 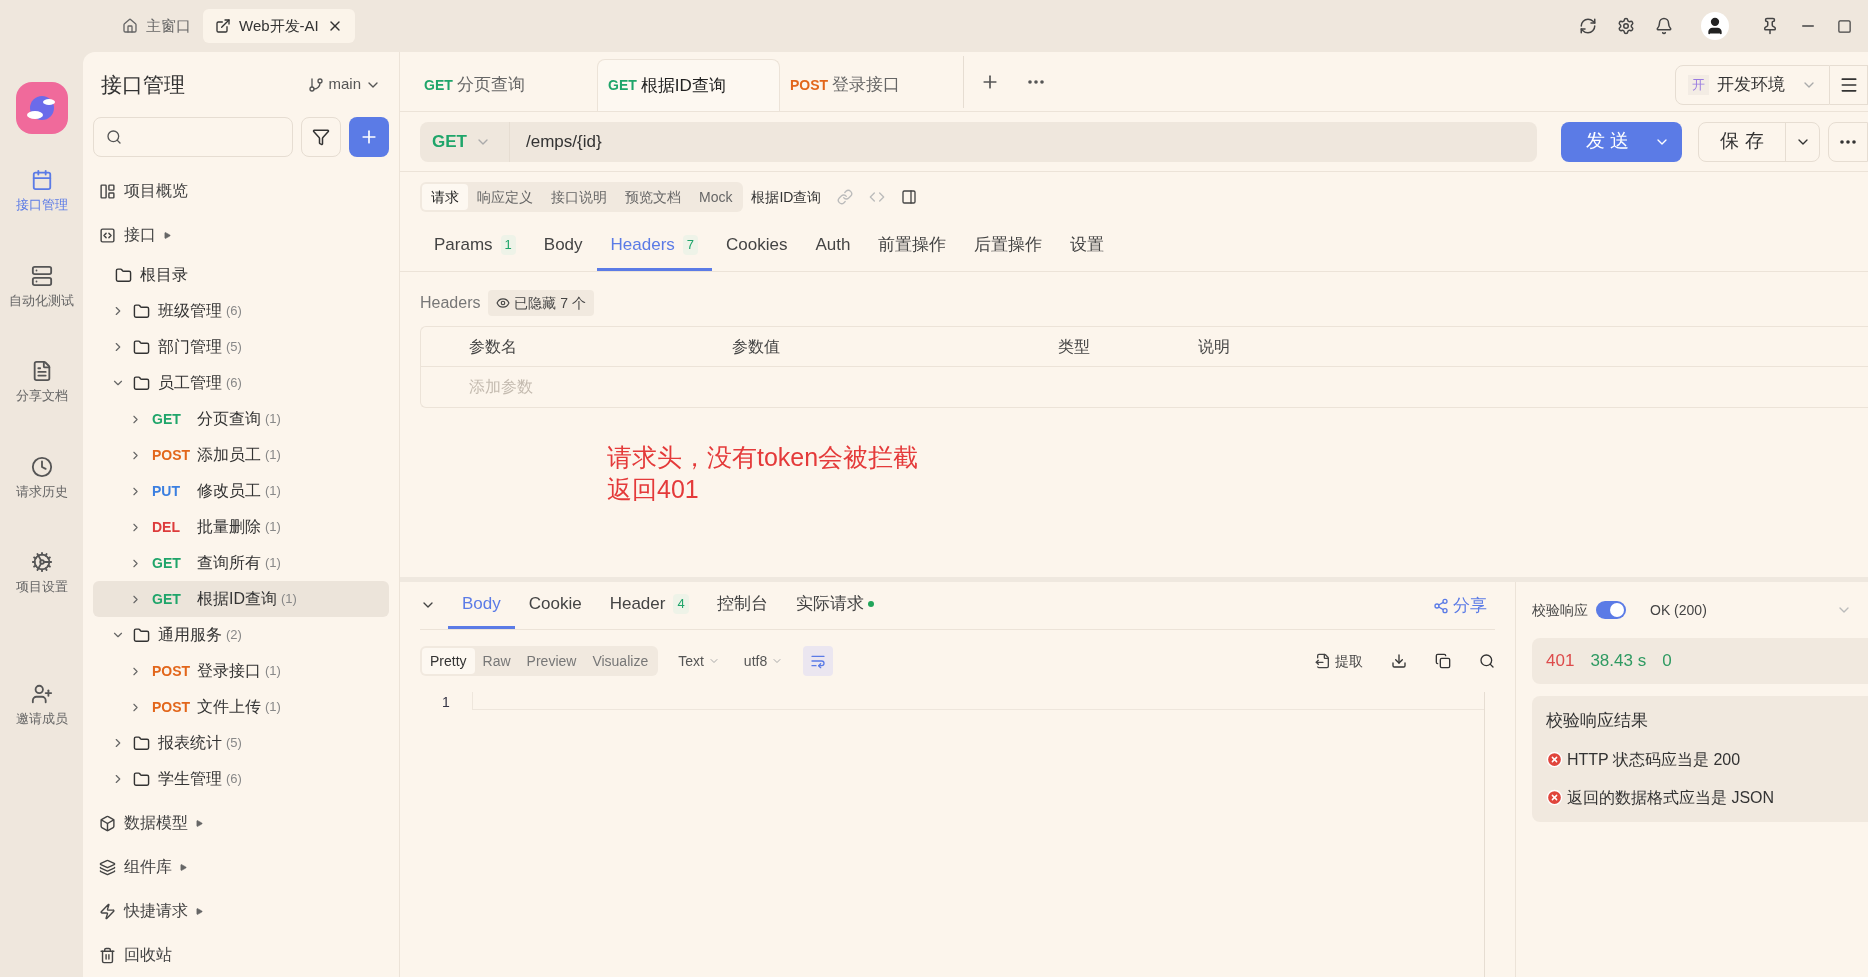 I want to click on wrap-toggle, so click(x=818, y=661).